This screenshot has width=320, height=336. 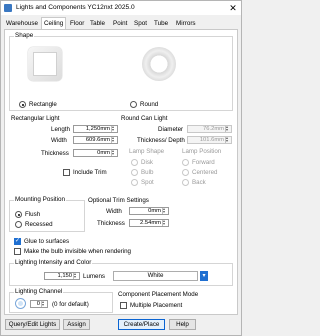 I want to click on length-spinner, so click(x=114, y=129).